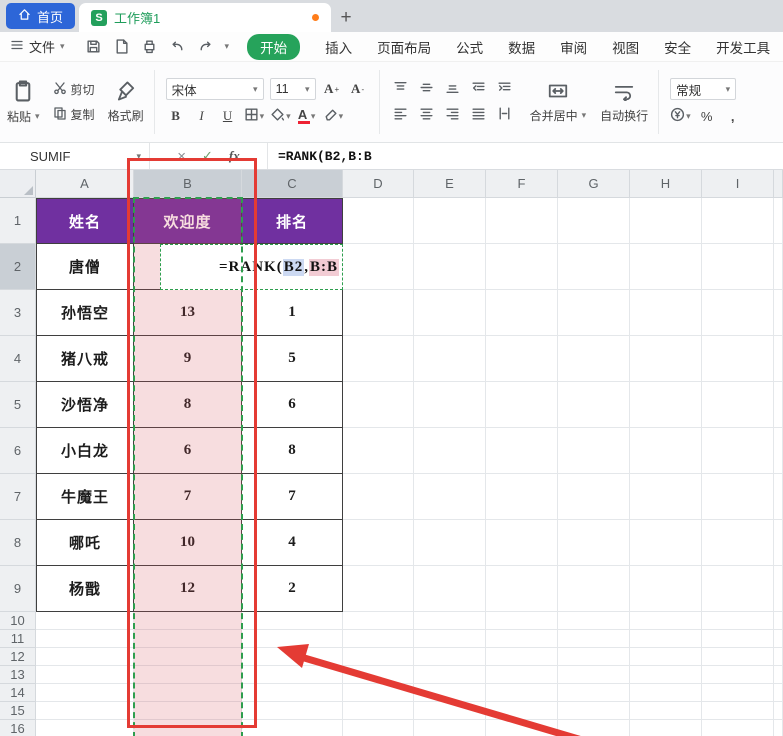 The image size is (783, 736). Describe the element at coordinates (522, 728) in the screenshot. I see `cell-F16` at that location.